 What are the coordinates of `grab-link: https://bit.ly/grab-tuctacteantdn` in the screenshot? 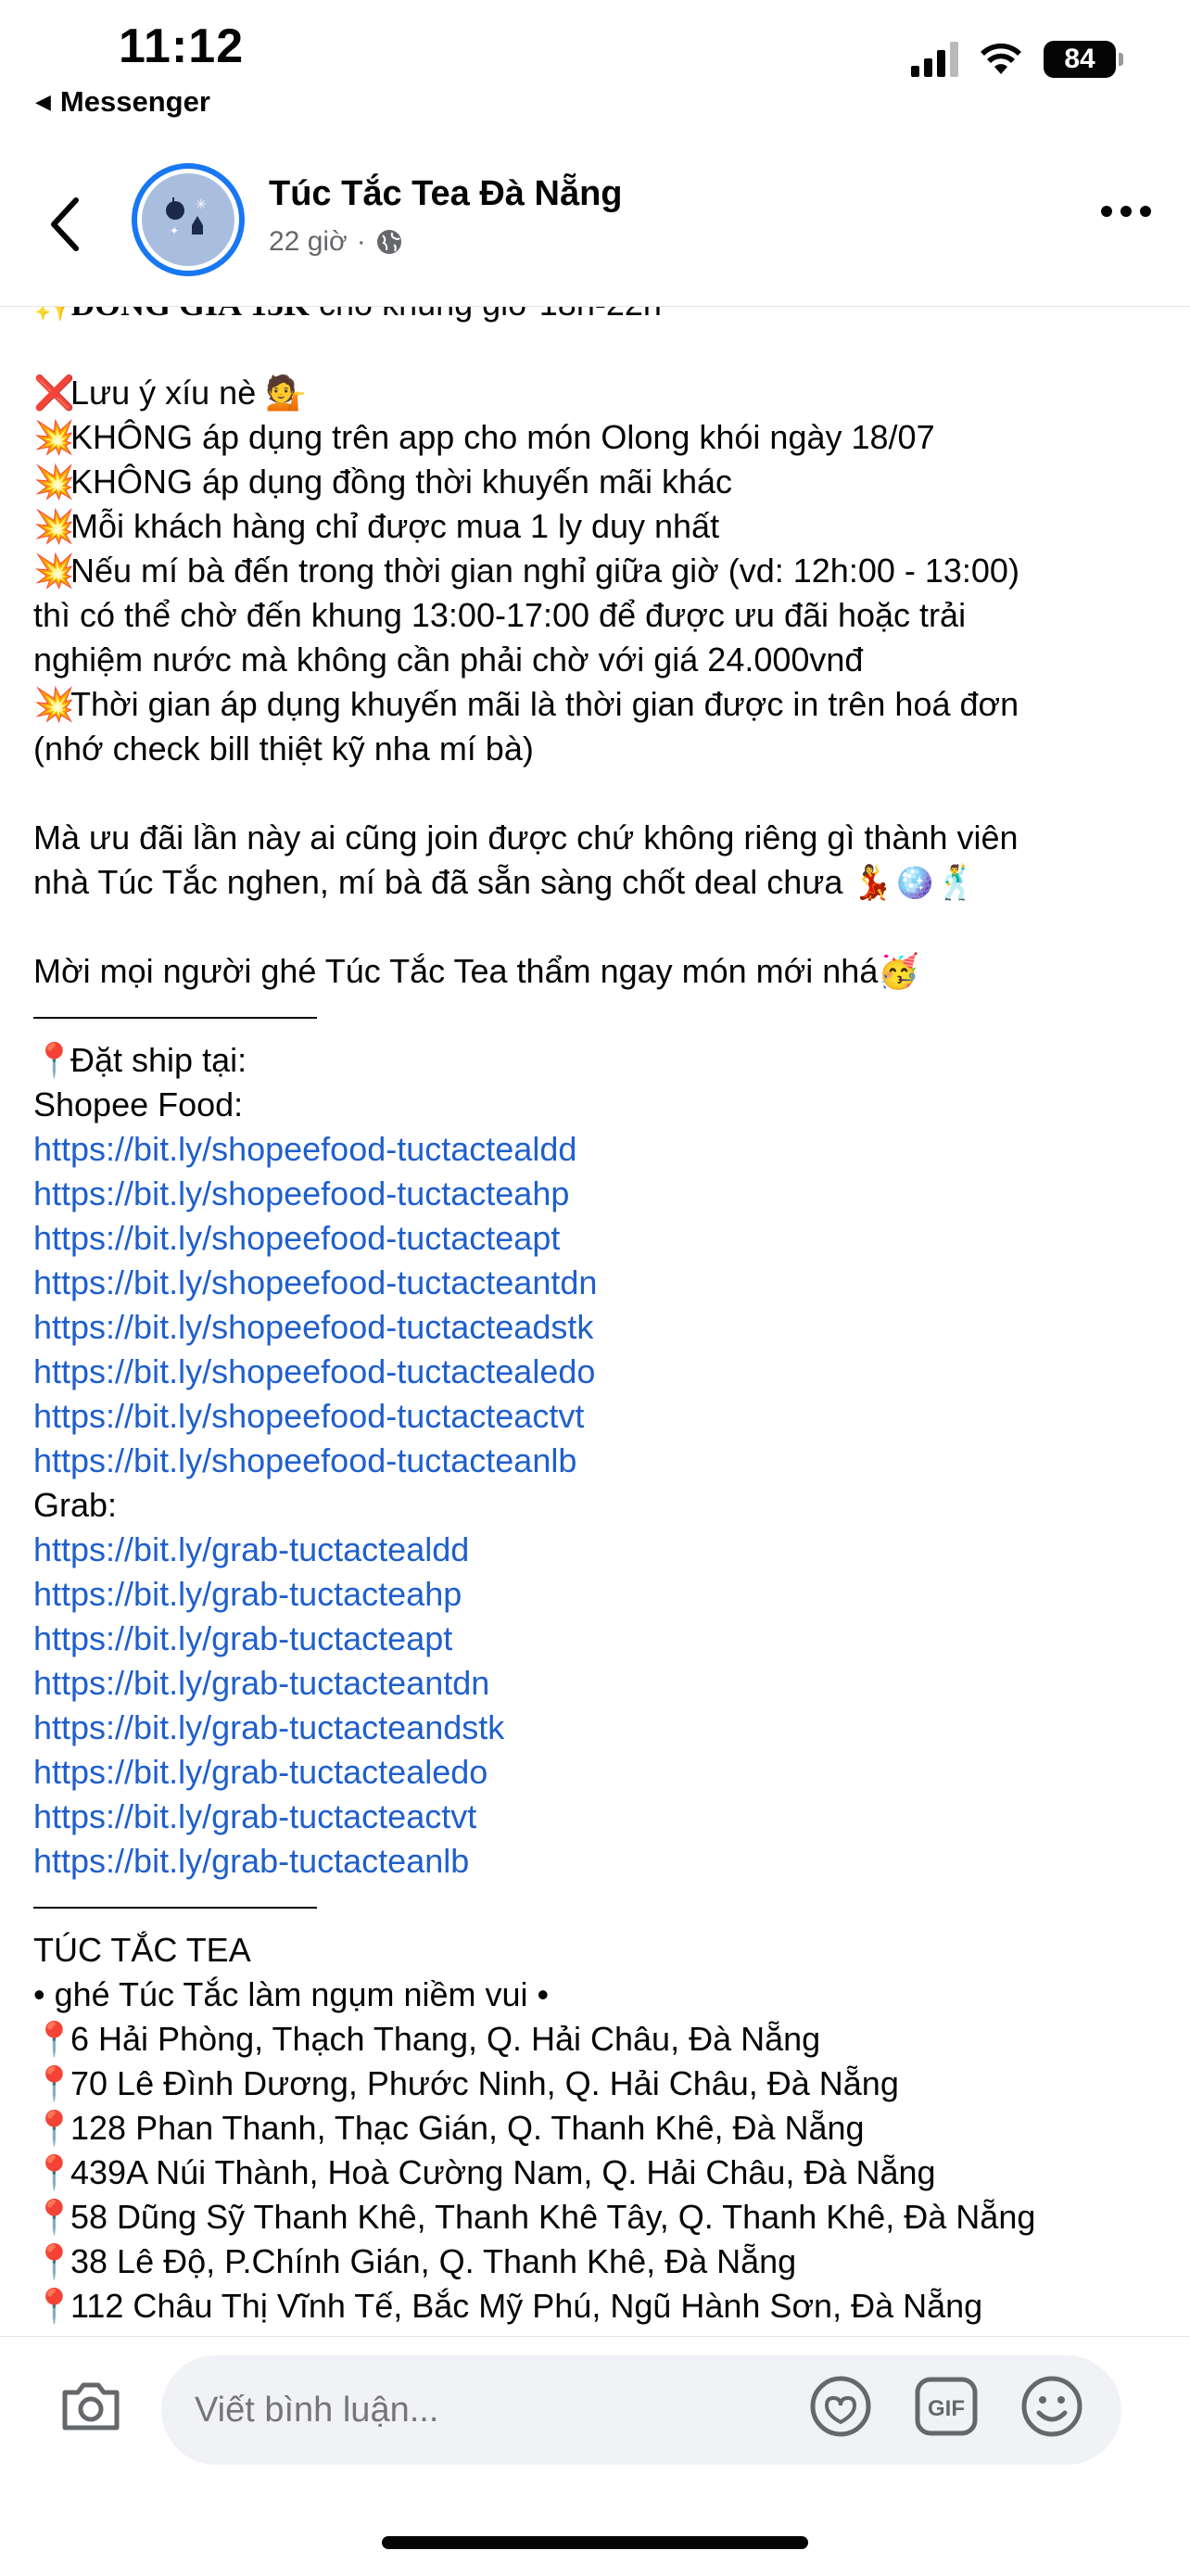 It's located at (603, 1683).